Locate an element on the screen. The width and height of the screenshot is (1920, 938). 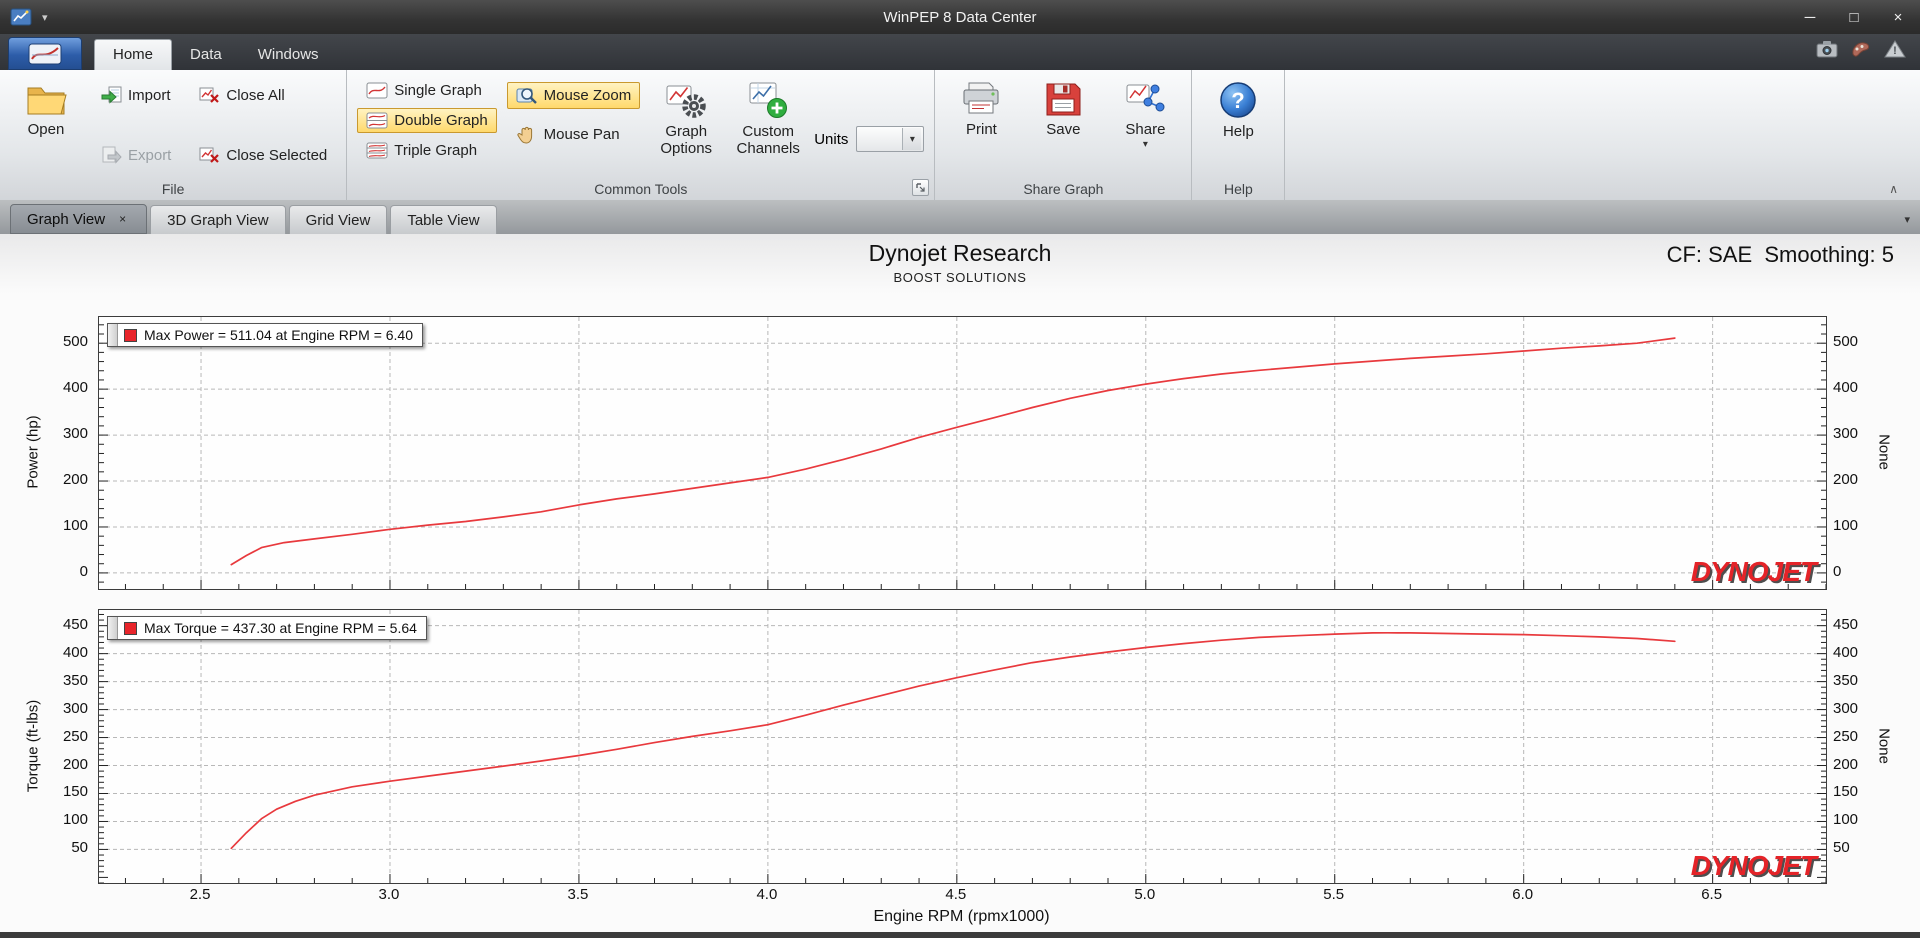
app-icon is located at coordinates (21, 17).